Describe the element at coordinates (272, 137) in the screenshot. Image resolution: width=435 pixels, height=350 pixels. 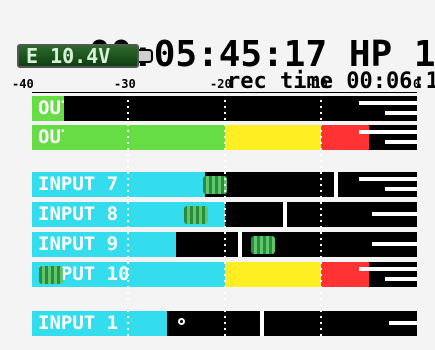
I see `meter-fill-mid` at that location.